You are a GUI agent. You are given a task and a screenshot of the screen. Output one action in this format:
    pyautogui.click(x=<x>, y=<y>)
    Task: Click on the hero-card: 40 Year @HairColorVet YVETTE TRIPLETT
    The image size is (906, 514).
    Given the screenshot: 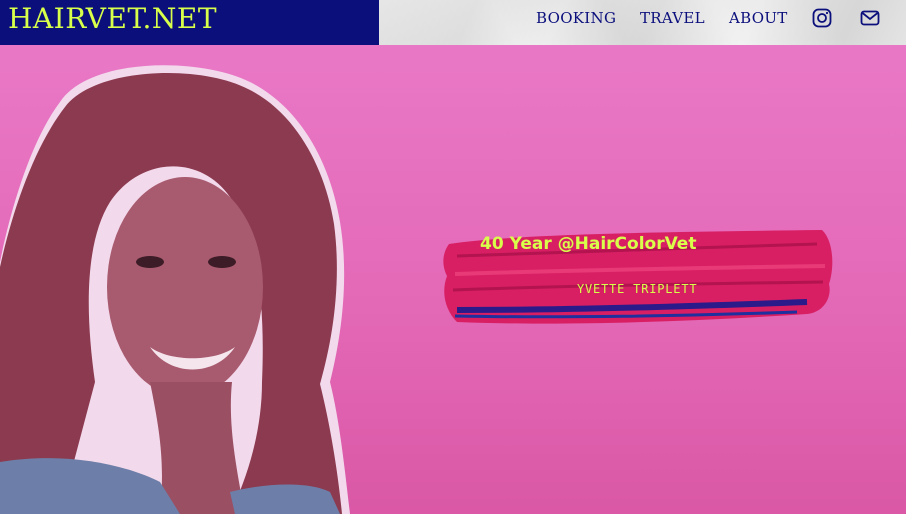 What is the action you would take?
    pyautogui.click(x=637, y=278)
    